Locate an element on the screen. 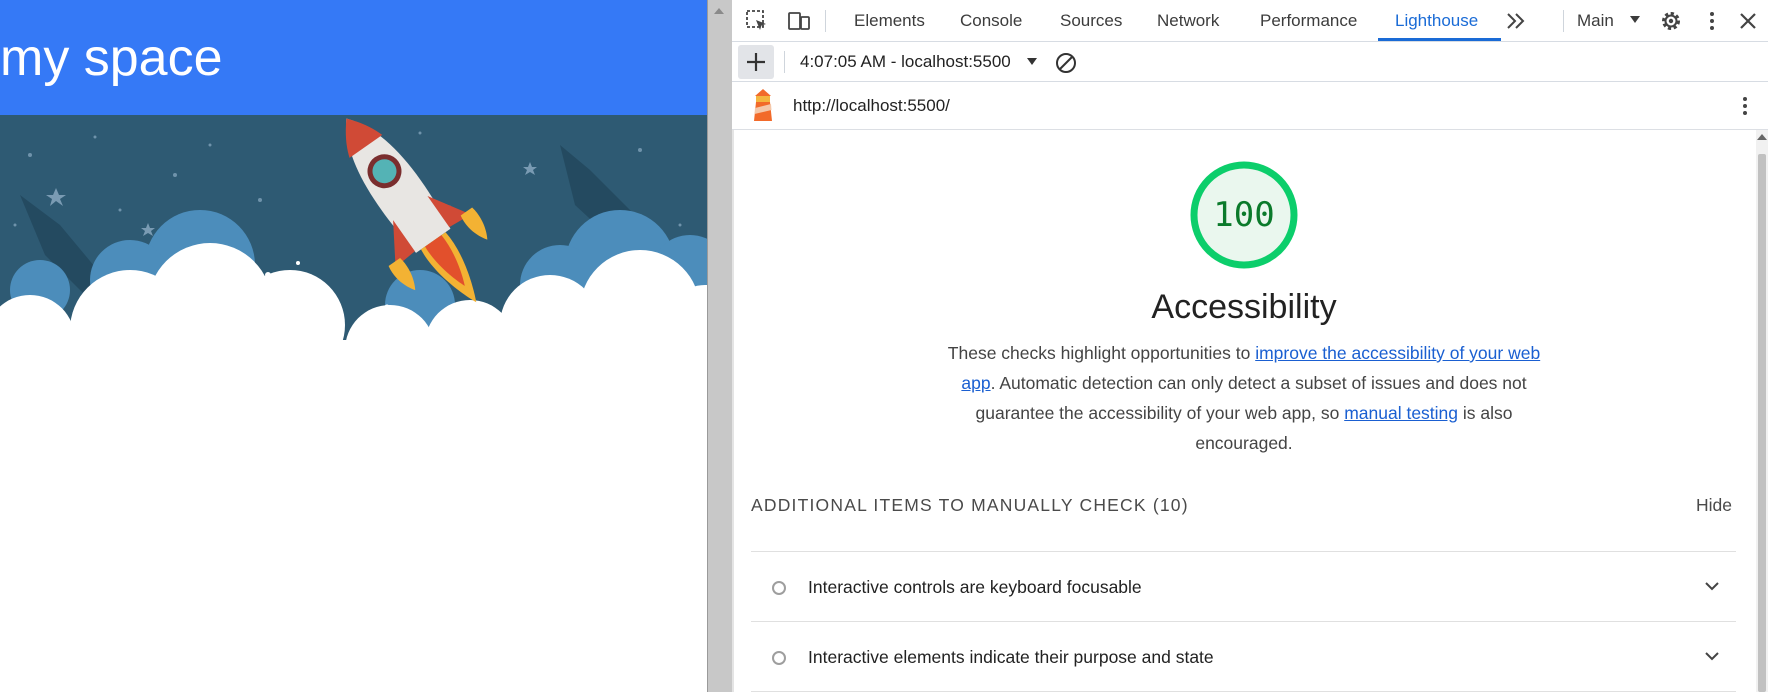  manual-checks-heading: ADDITIONAL ITEMS TO MANUALLY CHECK (10) is located at coordinates (970, 505).